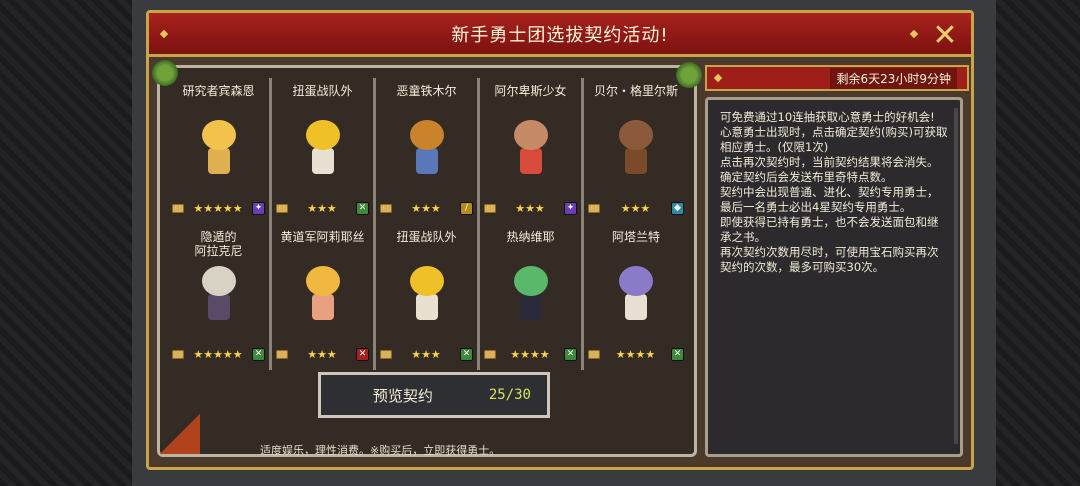 The height and width of the screenshot is (486, 1080). I want to click on close-icon: ✕, so click(945, 35).